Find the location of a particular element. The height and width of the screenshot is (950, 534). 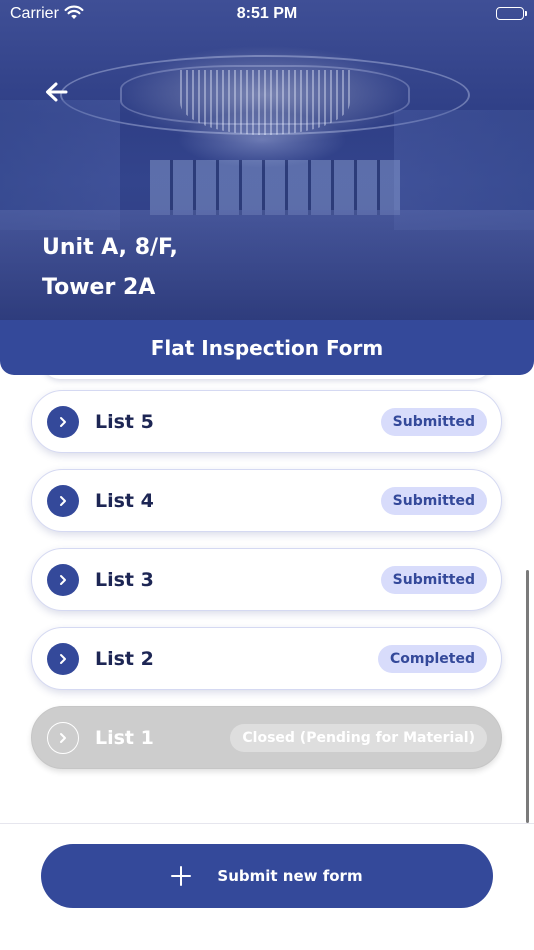

list-item-4: List 4 Submitted is located at coordinates (266, 500).